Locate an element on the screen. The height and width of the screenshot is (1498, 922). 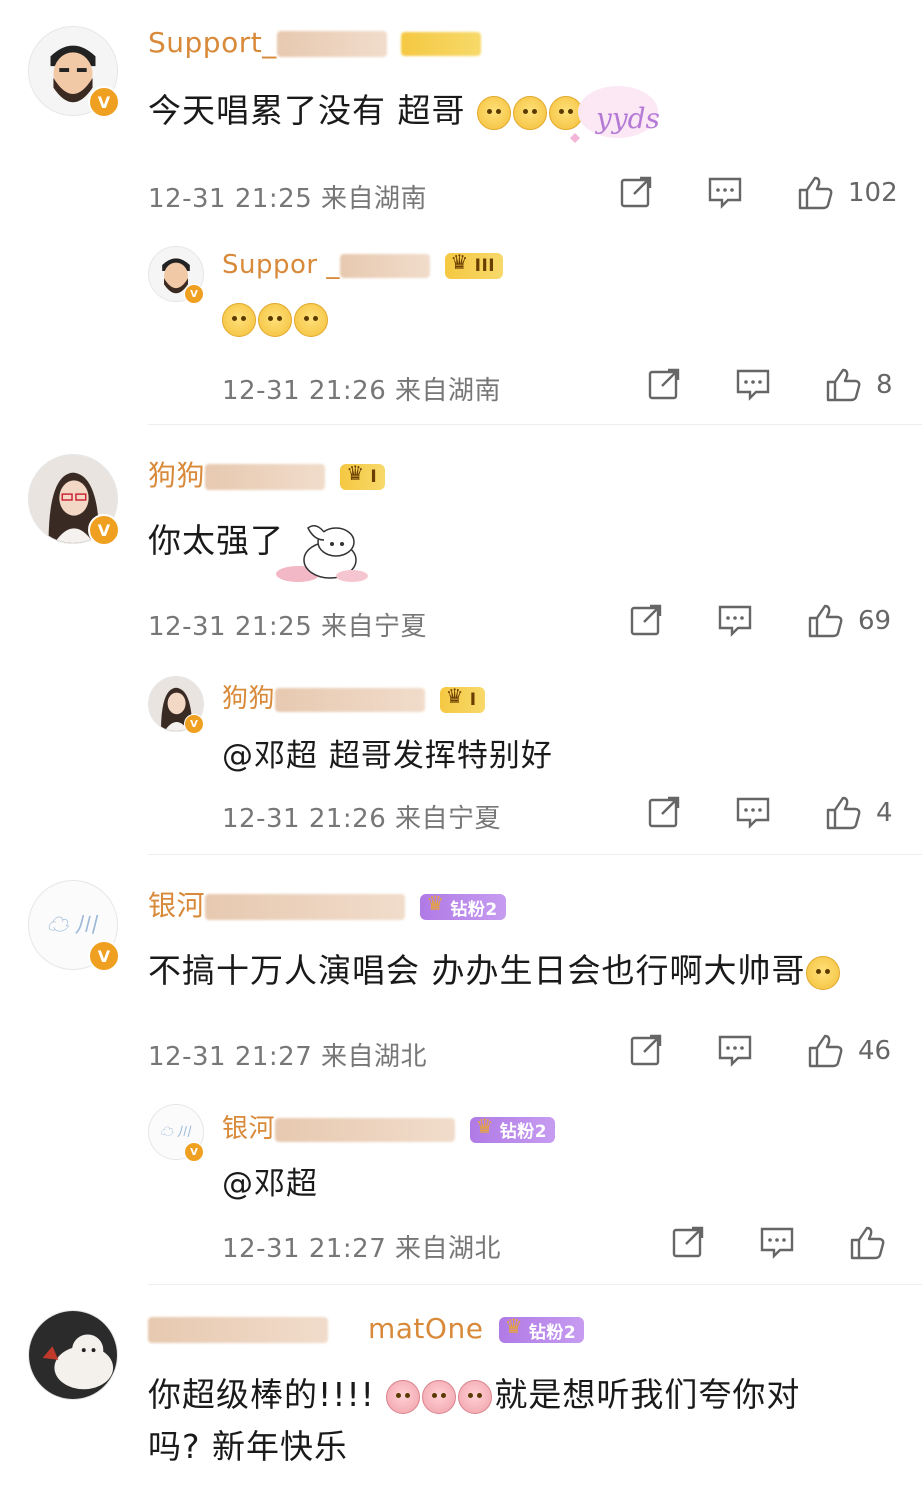
comment-text-line2: 吗? 新年快乐 is located at coordinates (248, 1444).